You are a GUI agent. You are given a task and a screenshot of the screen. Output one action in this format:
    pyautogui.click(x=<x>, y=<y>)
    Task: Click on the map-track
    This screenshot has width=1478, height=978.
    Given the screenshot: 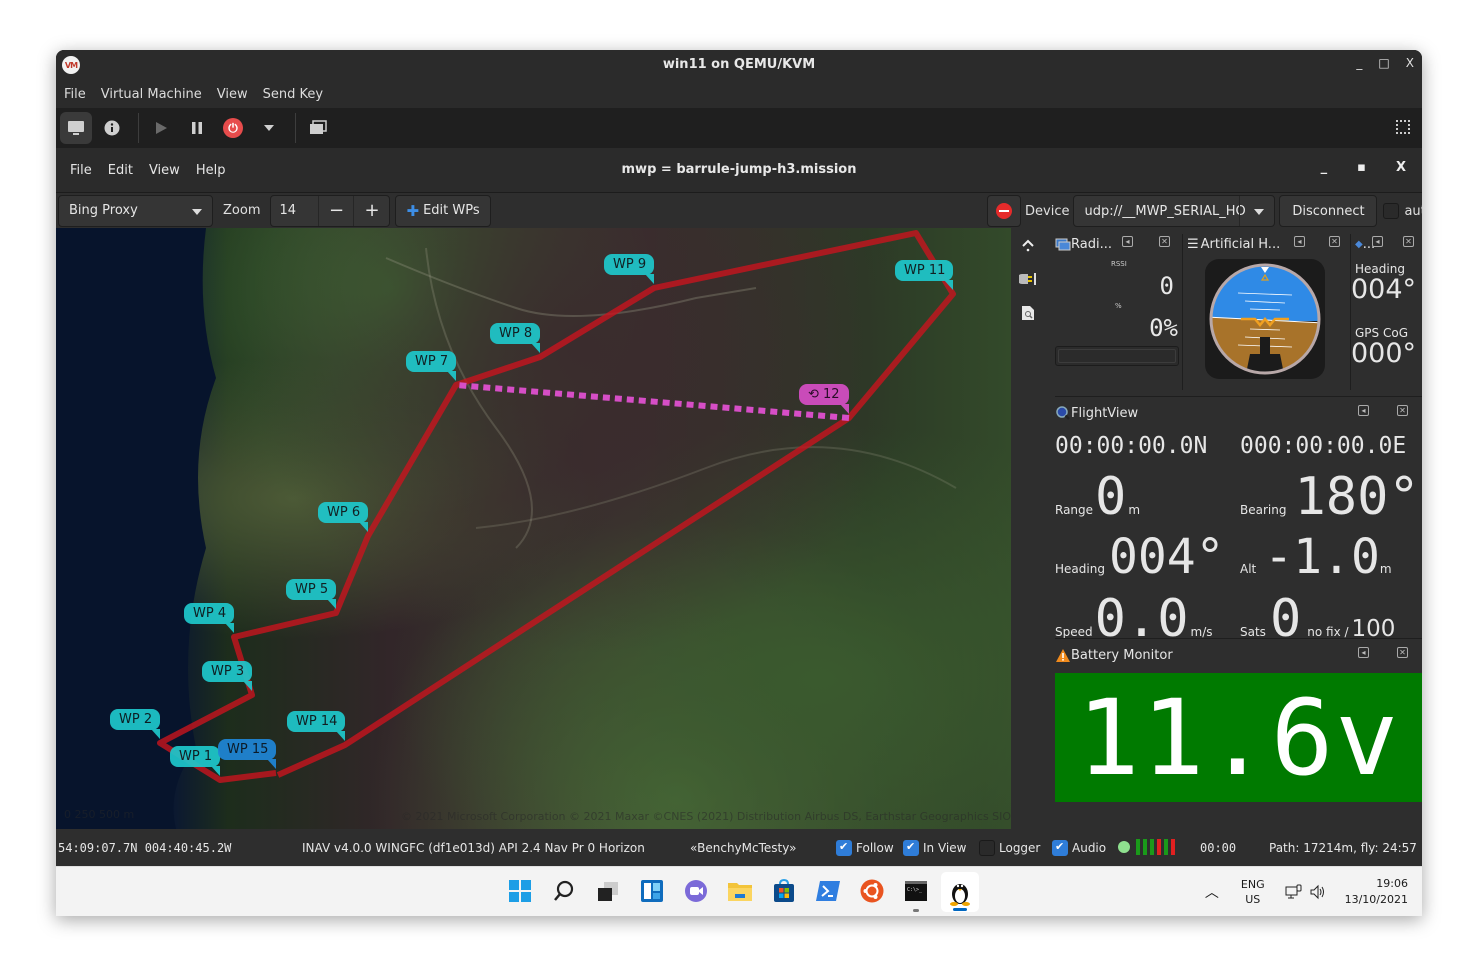 What is the action you would take?
    pyautogui.click(x=479, y=398)
    